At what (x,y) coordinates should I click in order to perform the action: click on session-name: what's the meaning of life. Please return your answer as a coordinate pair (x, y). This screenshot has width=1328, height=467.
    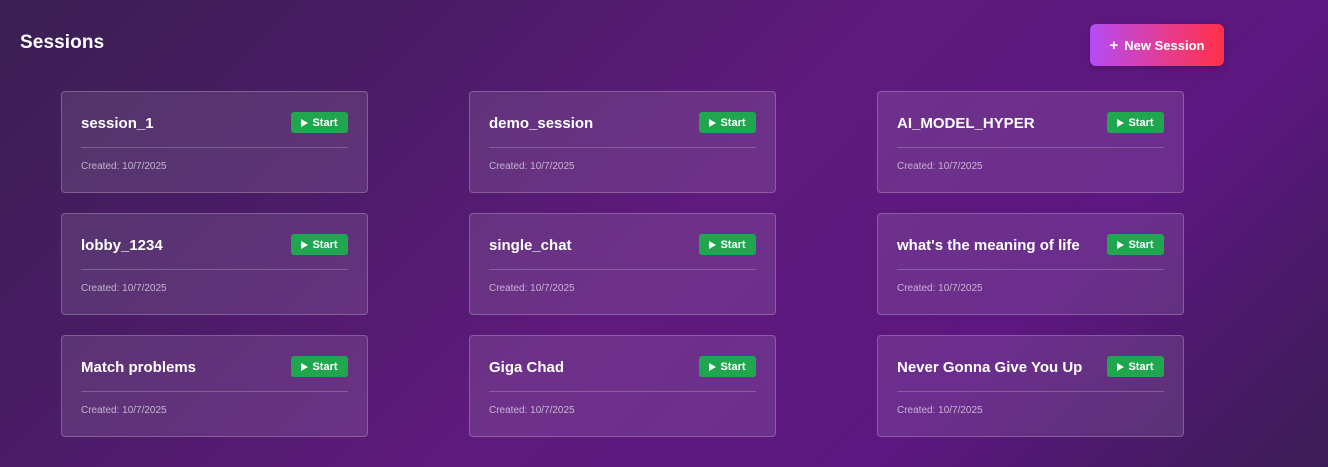
    Looking at the image, I should click on (988, 245).